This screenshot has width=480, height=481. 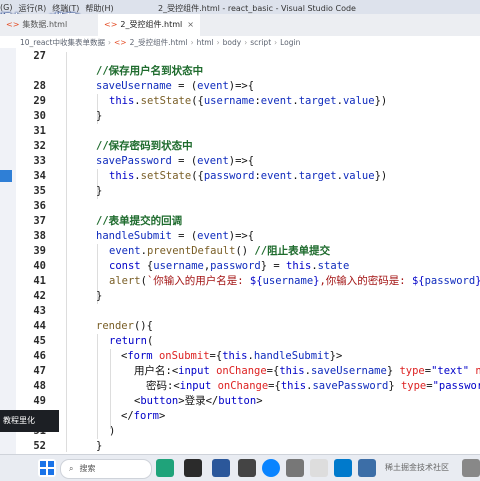 What do you see at coordinates (319, 468) in the screenshot?
I see `text-editor-icon` at bounding box center [319, 468].